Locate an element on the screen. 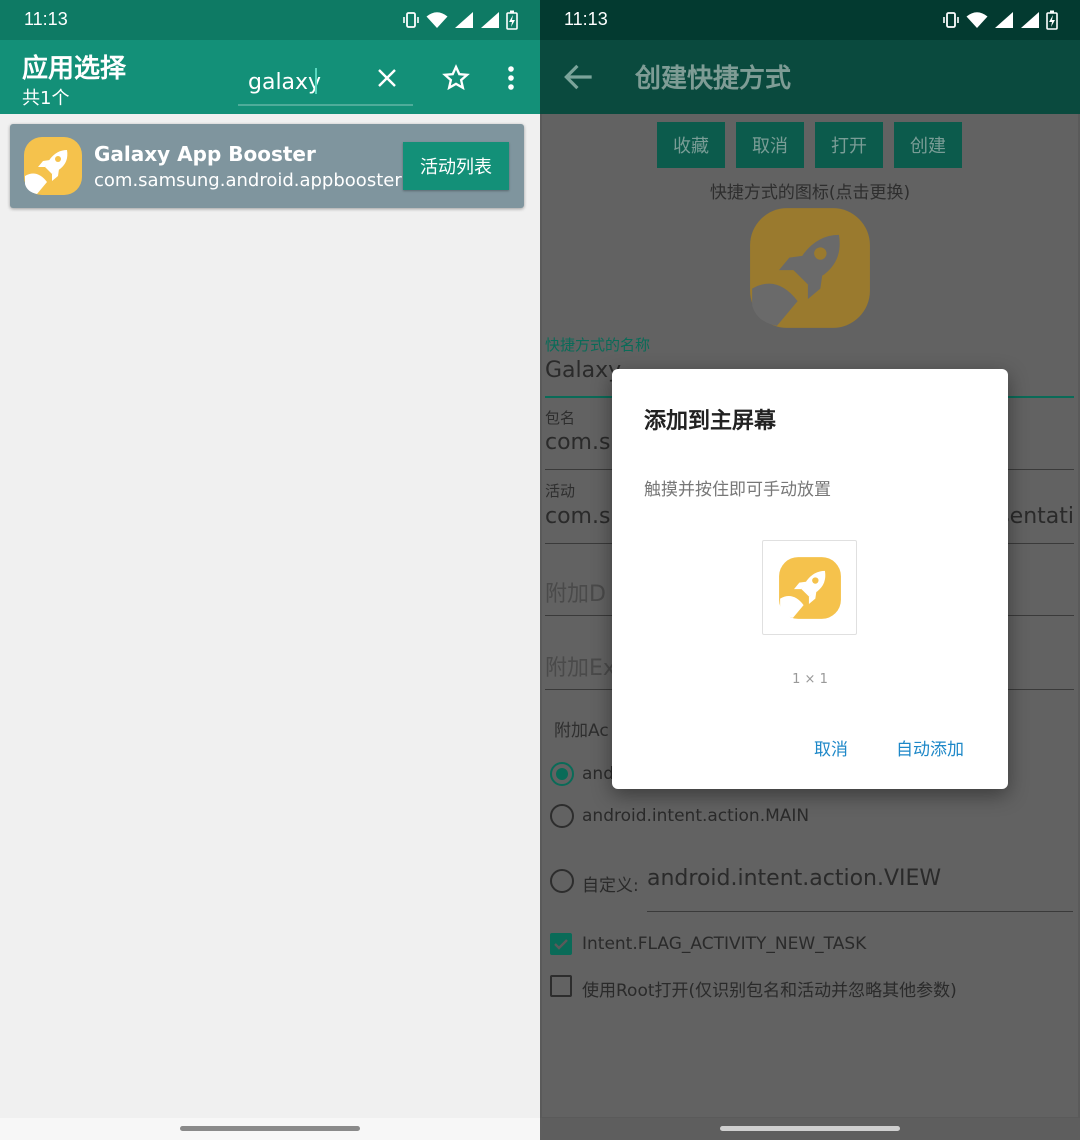 The height and width of the screenshot is (1140, 1080). custom-action-prefix: 自定义: is located at coordinates (610, 886).